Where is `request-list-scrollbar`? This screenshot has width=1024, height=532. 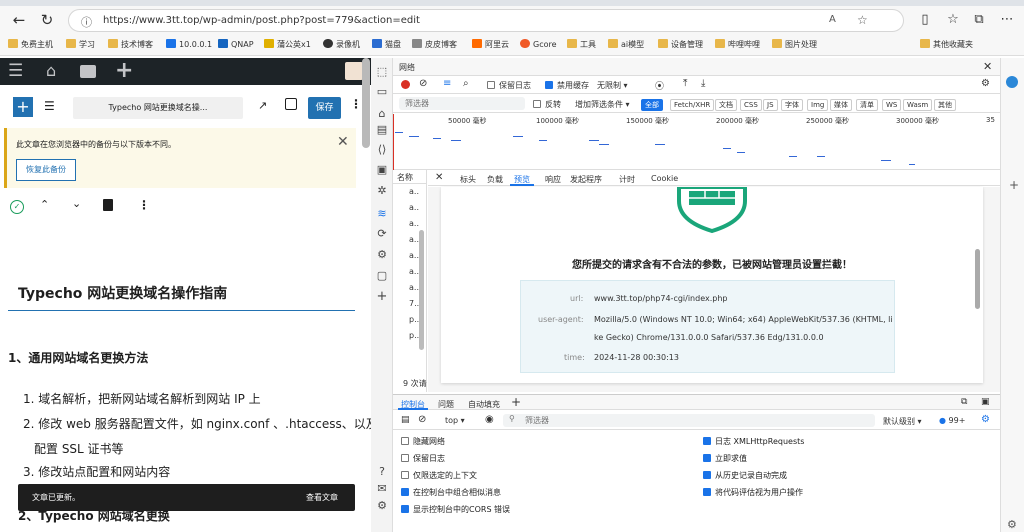 request-list-scrollbar is located at coordinates (421, 290).